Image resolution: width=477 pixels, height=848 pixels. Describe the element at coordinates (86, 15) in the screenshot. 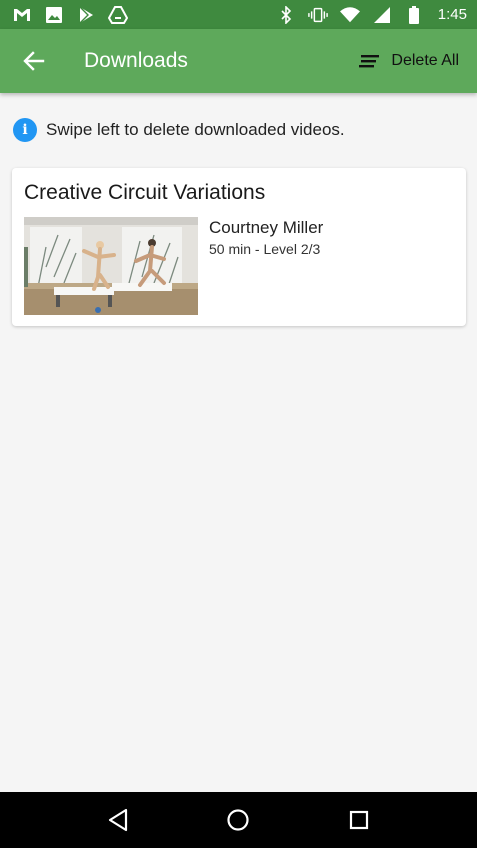

I see `play-store-icon` at that location.